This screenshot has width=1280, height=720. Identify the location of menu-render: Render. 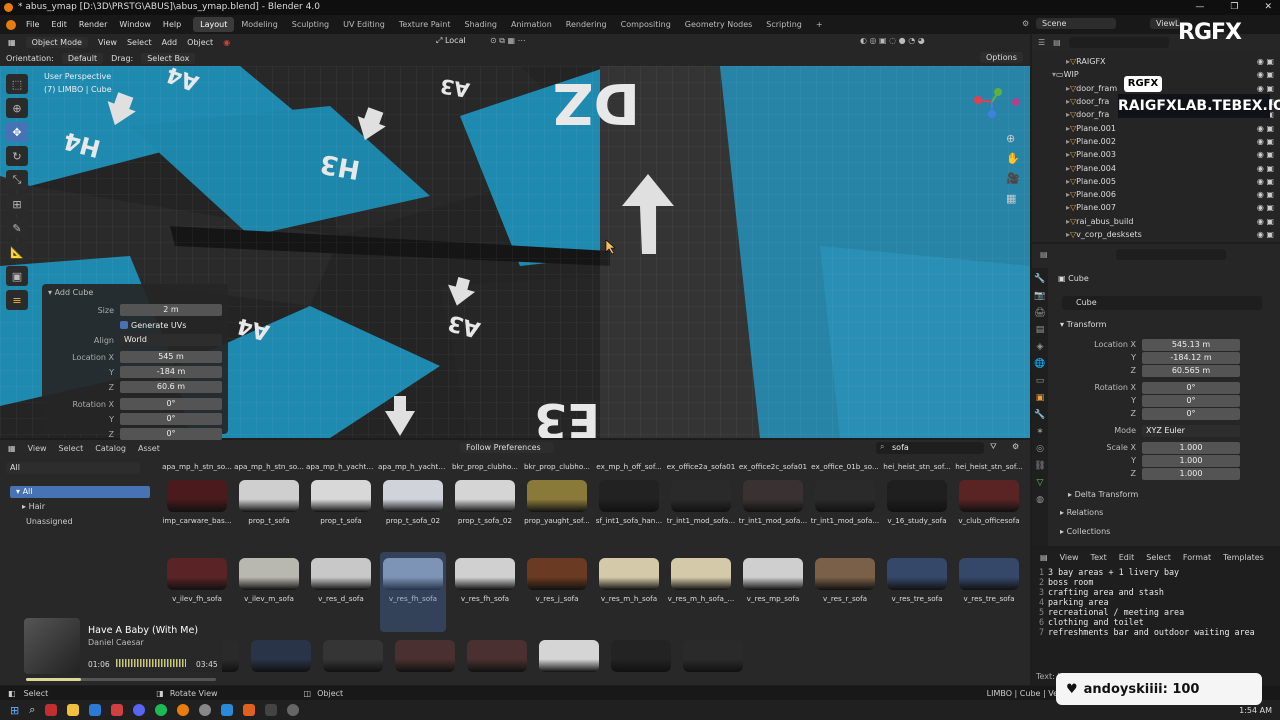
(93, 24).